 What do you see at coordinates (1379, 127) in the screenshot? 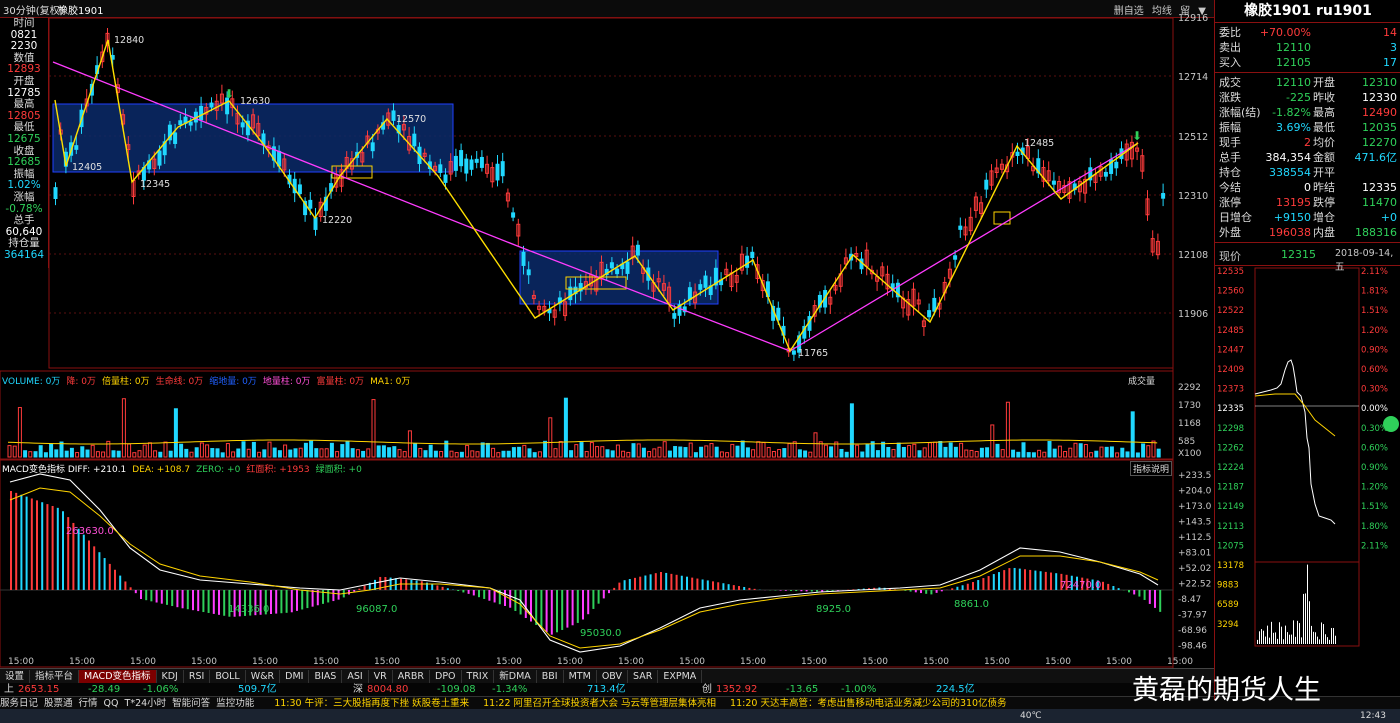
I see `stat-v2: 12035` at bounding box center [1379, 127].